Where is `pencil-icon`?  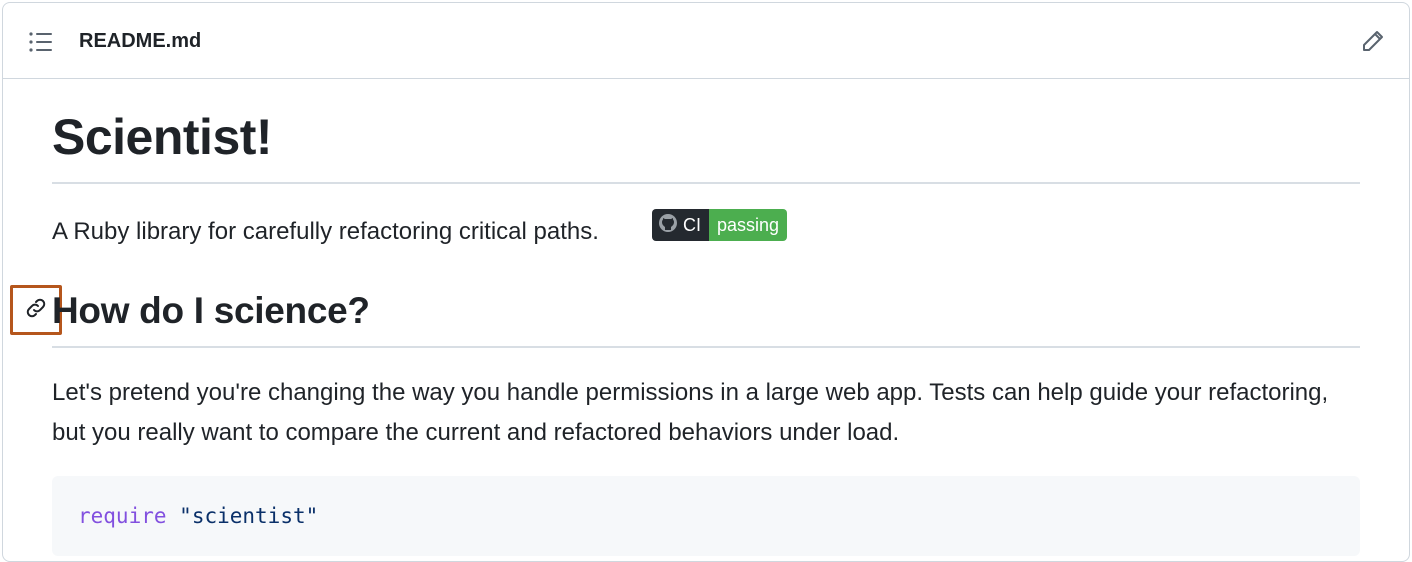
pencil-icon is located at coordinates (1373, 43).